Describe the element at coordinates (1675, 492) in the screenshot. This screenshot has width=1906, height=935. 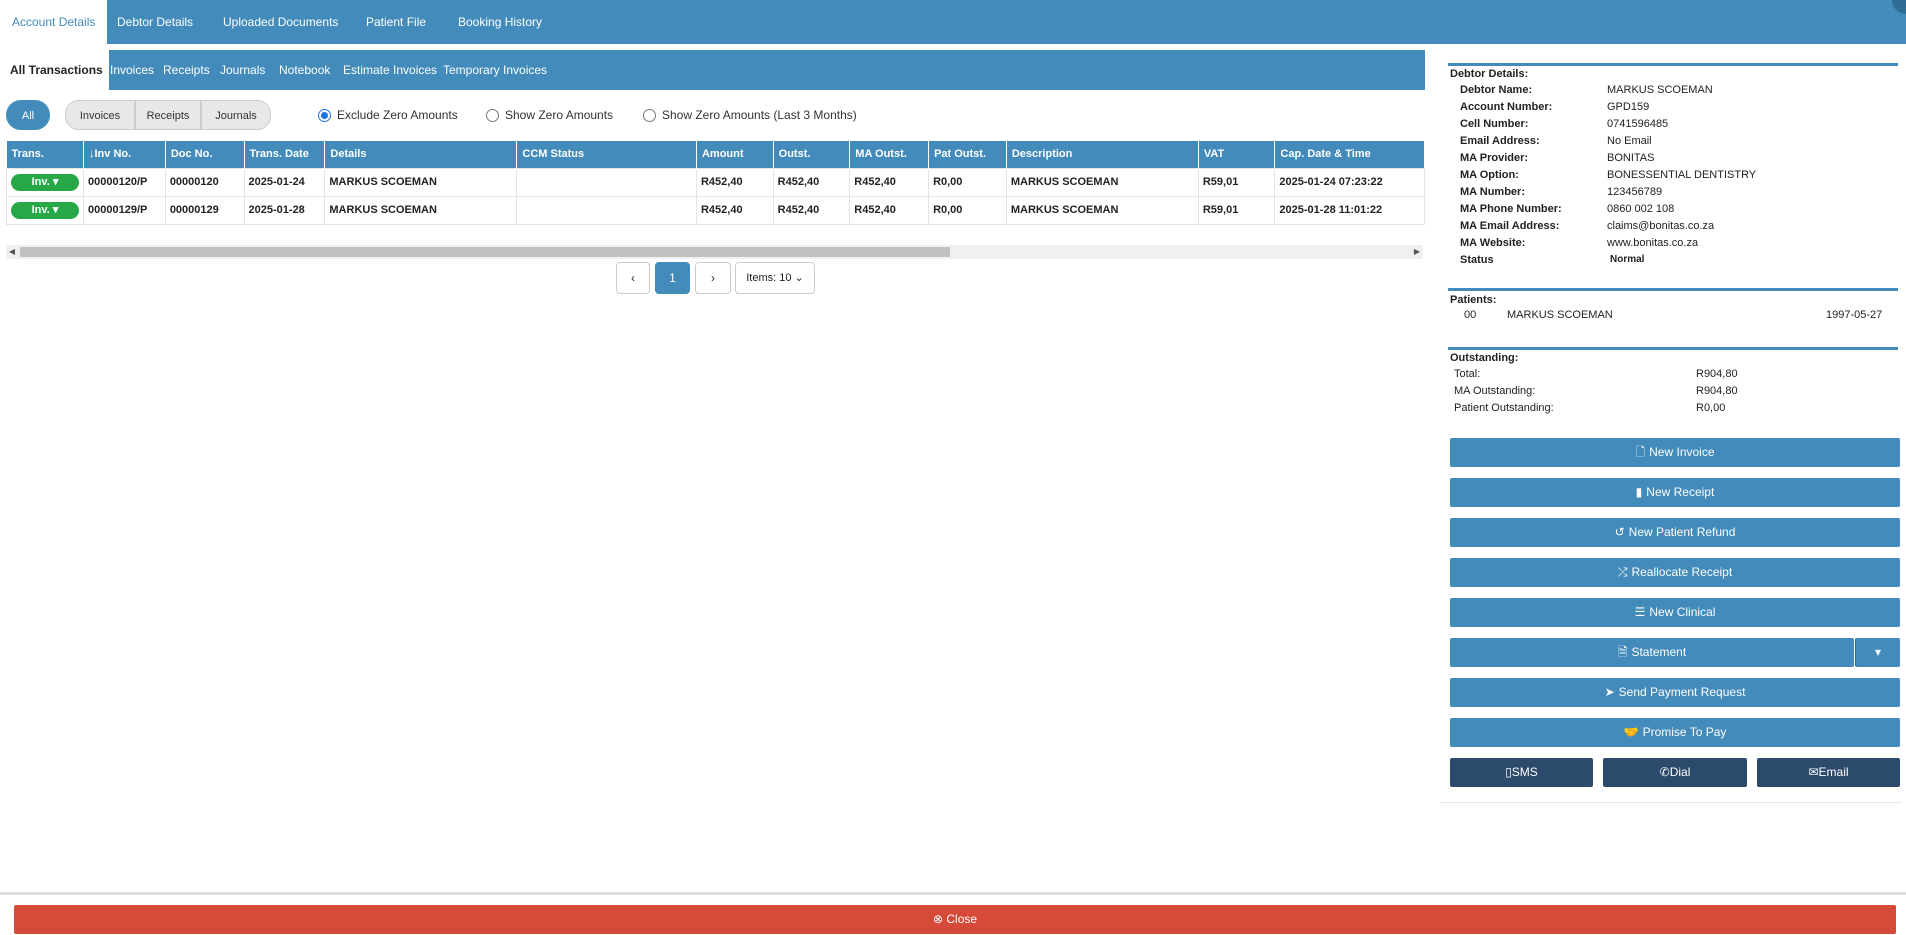
I see `new-receipt-button: ▮ New Receipt` at that location.